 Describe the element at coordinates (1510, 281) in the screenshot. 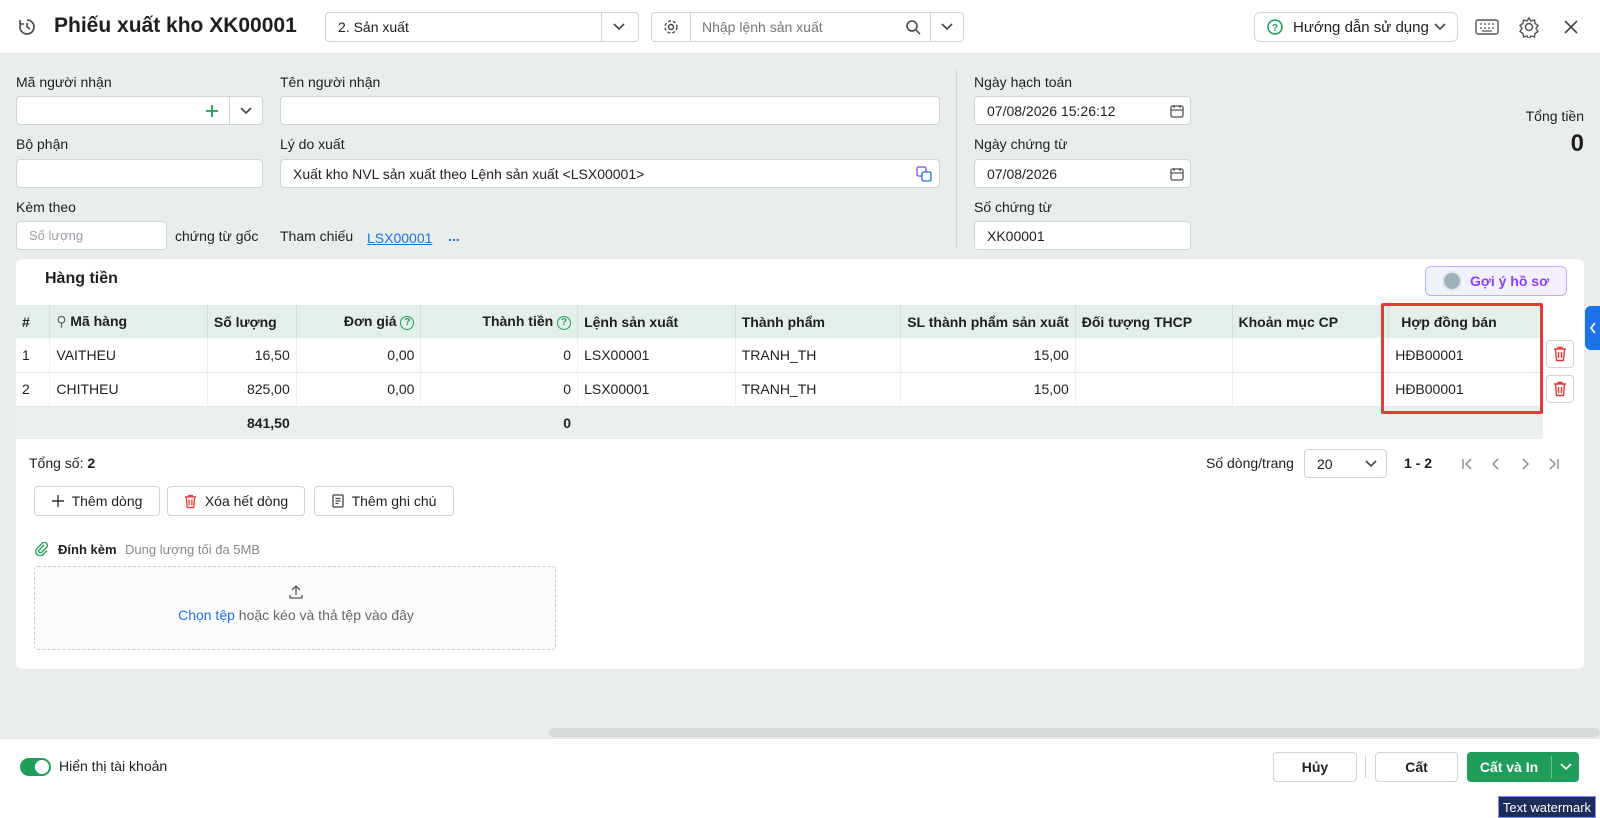

I see `suggest-label: Gợi ý hồ sơ` at that location.